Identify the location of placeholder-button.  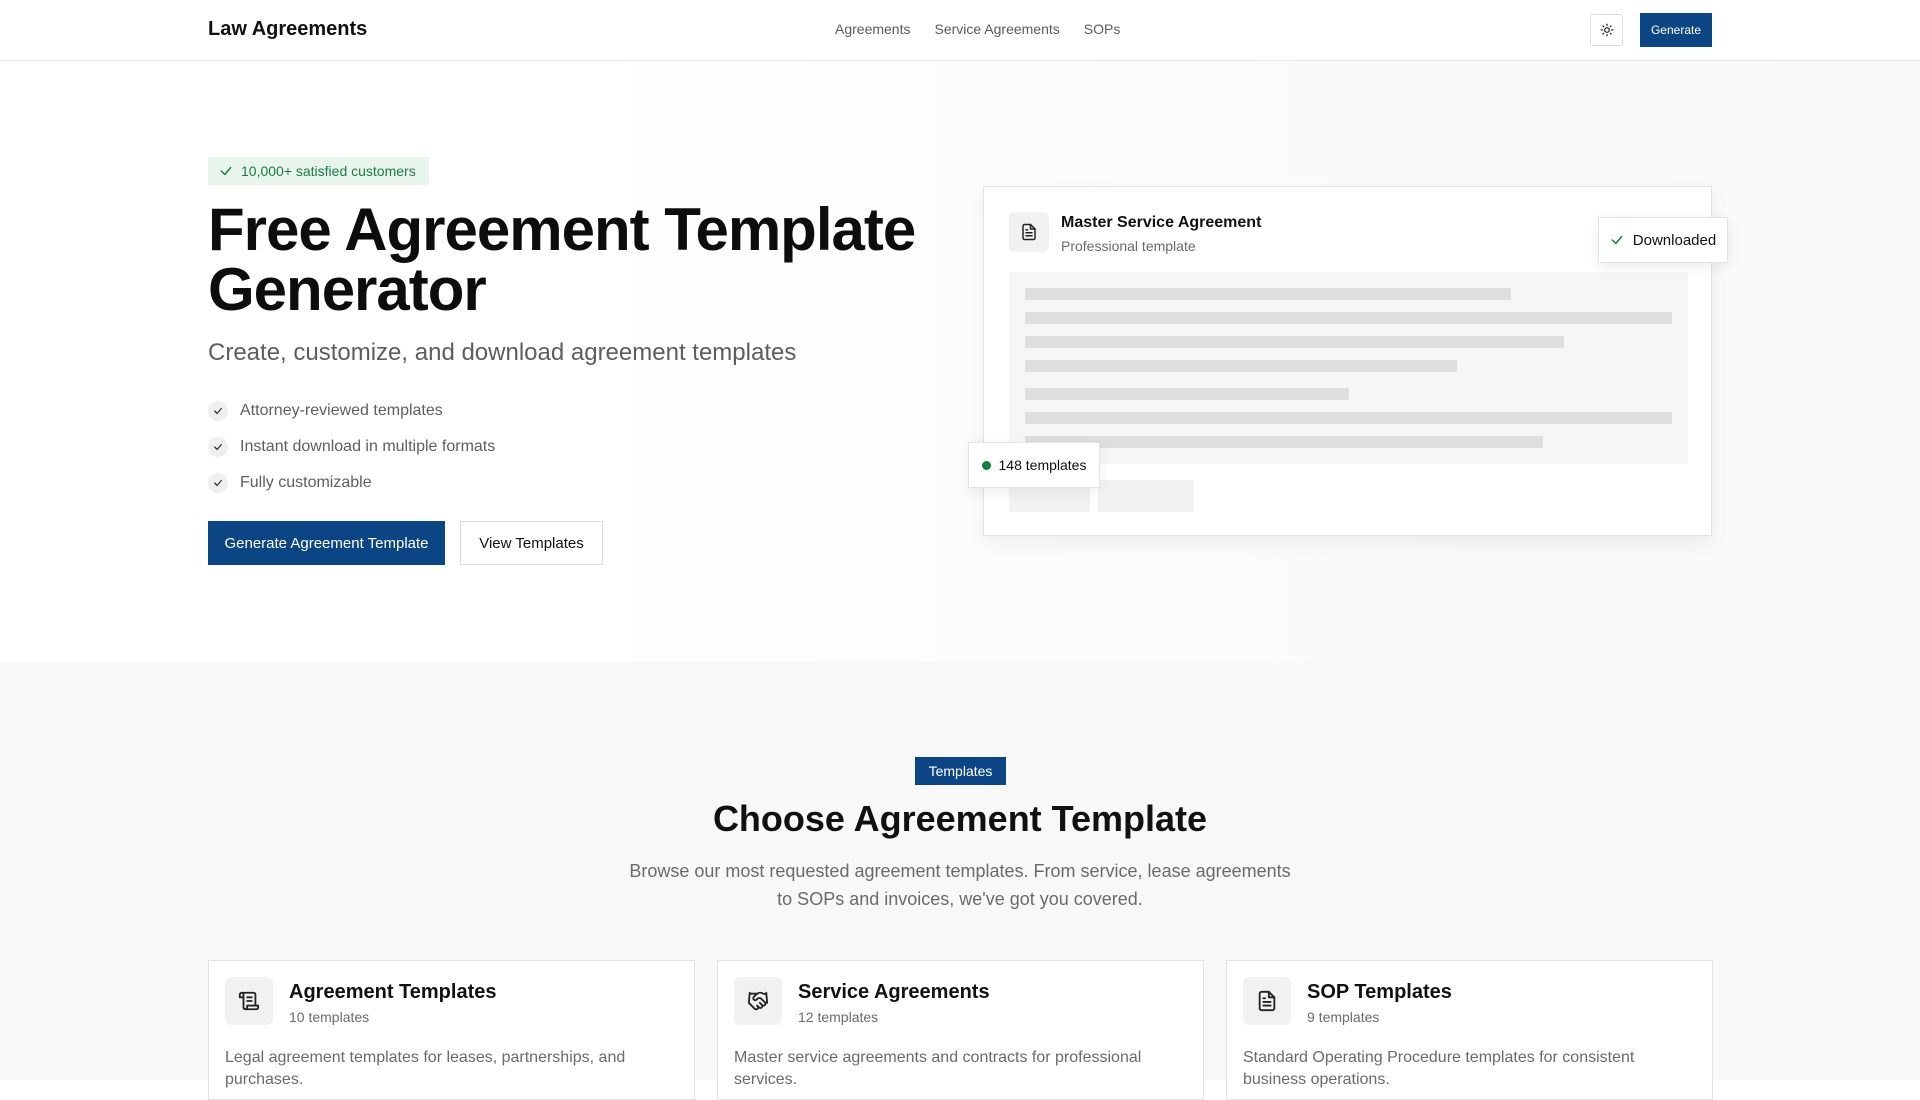
(1146, 496).